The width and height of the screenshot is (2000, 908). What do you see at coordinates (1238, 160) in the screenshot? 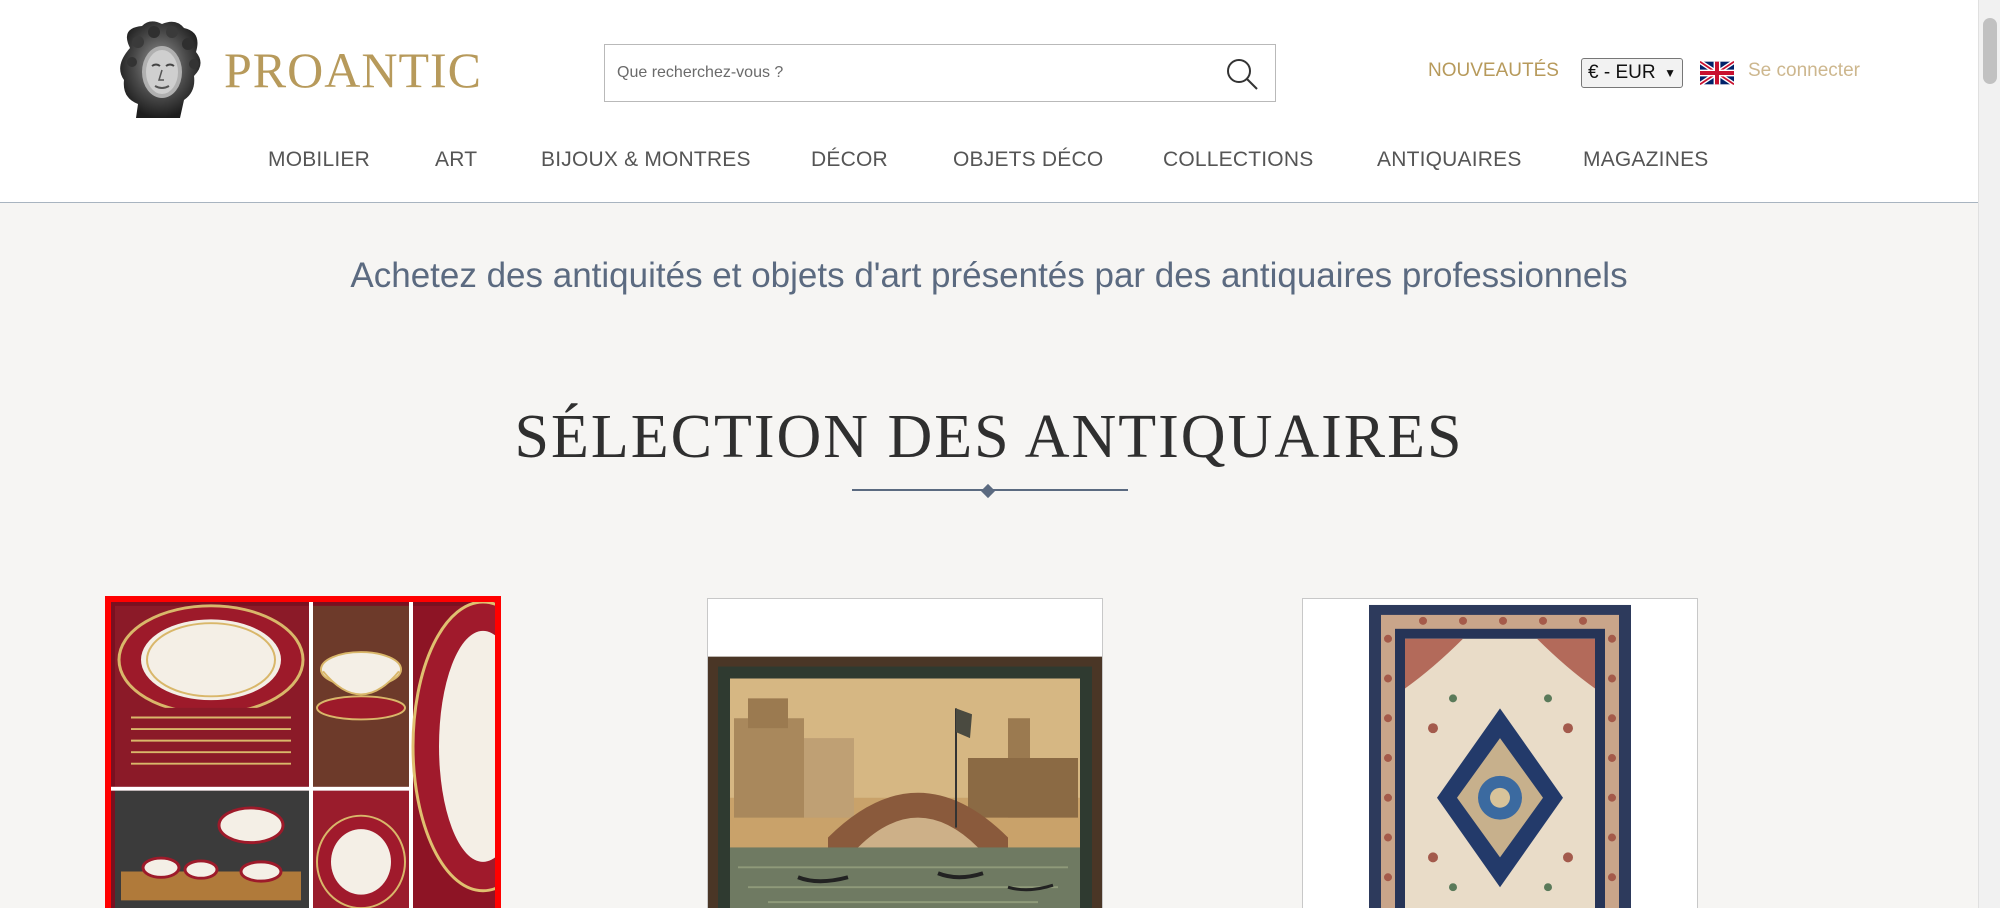
I see `nav-item-collections: COLLECTIONS` at bounding box center [1238, 160].